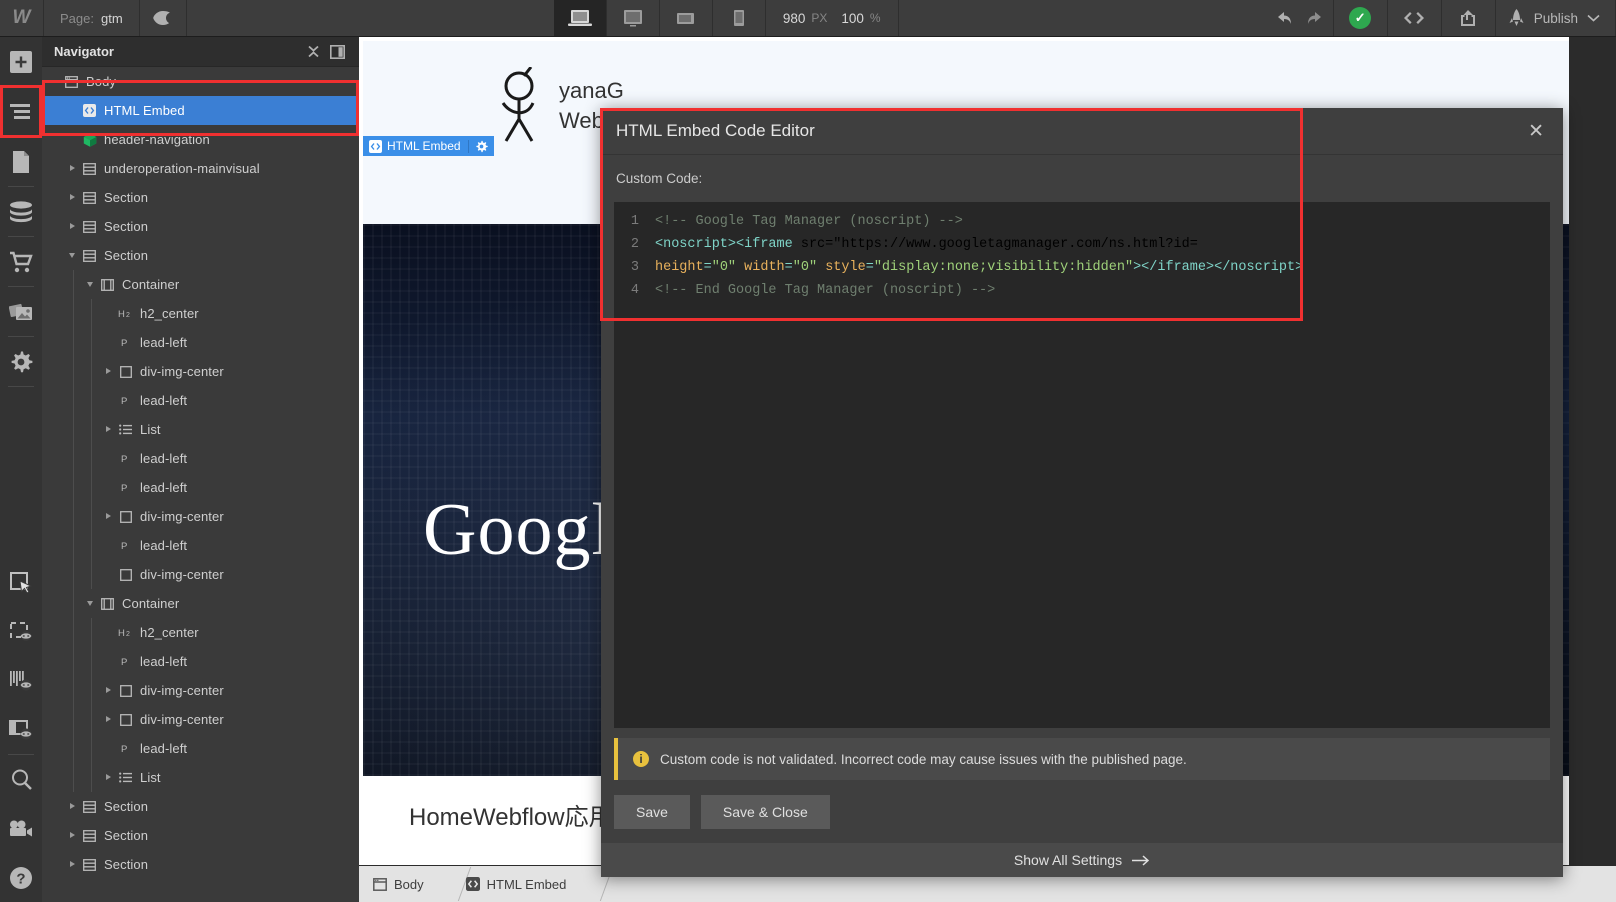 Image resolution: width=1616 pixels, height=902 pixels. I want to click on svg-text: P, so click(124, 488).